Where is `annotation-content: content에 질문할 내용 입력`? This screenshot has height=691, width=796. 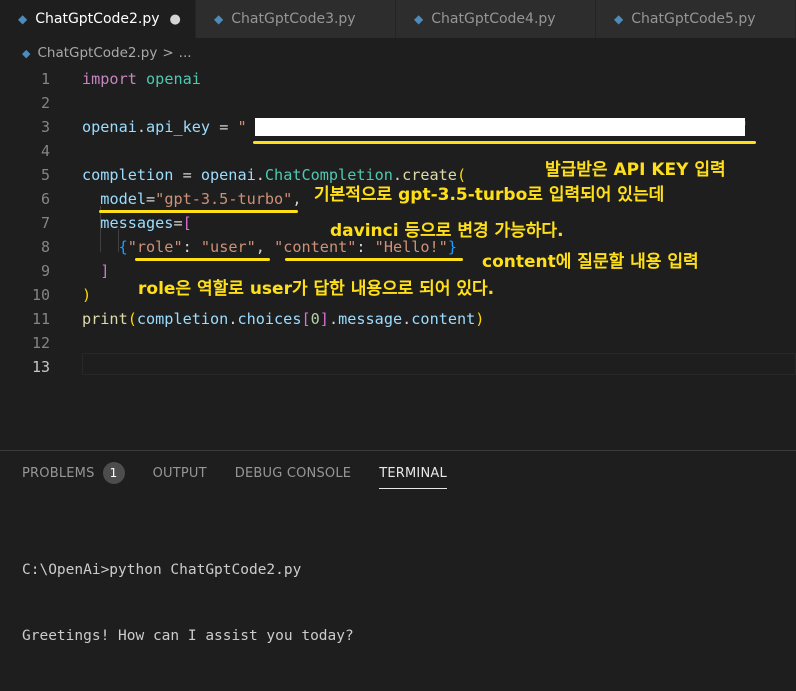 annotation-content: content에 질문할 내용 입력 is located at coordinates (590, 262).